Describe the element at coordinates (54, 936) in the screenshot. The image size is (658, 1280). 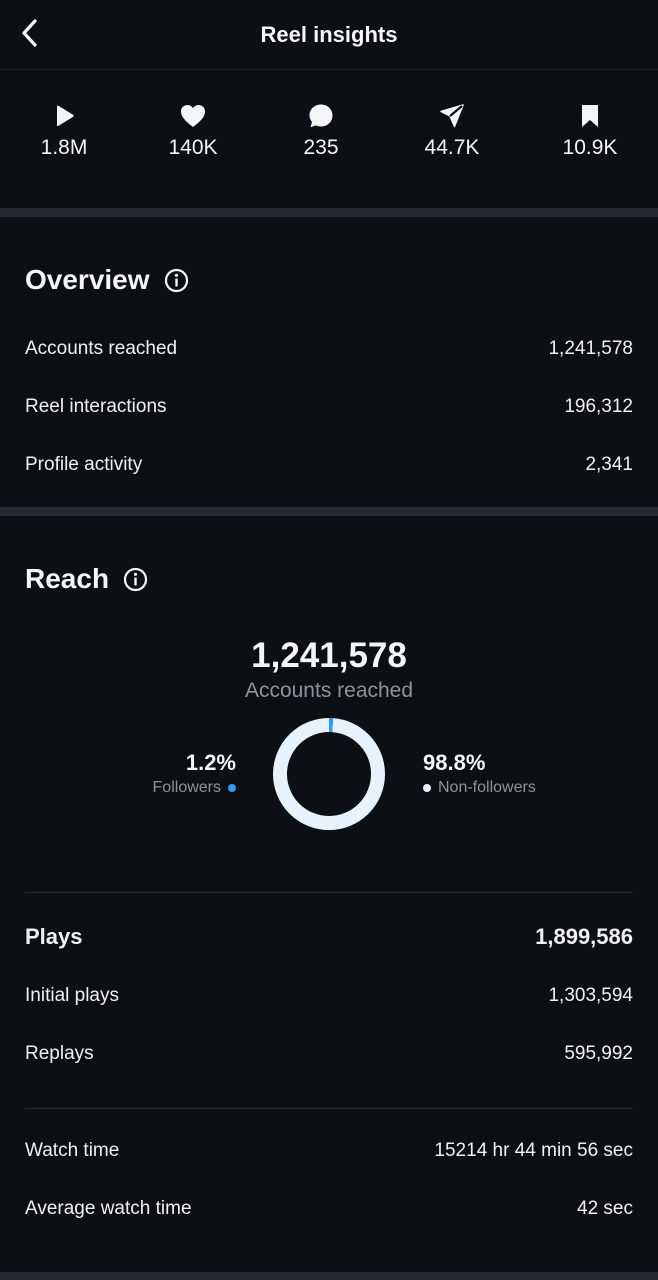
I see `row-label: Plays` at that location.